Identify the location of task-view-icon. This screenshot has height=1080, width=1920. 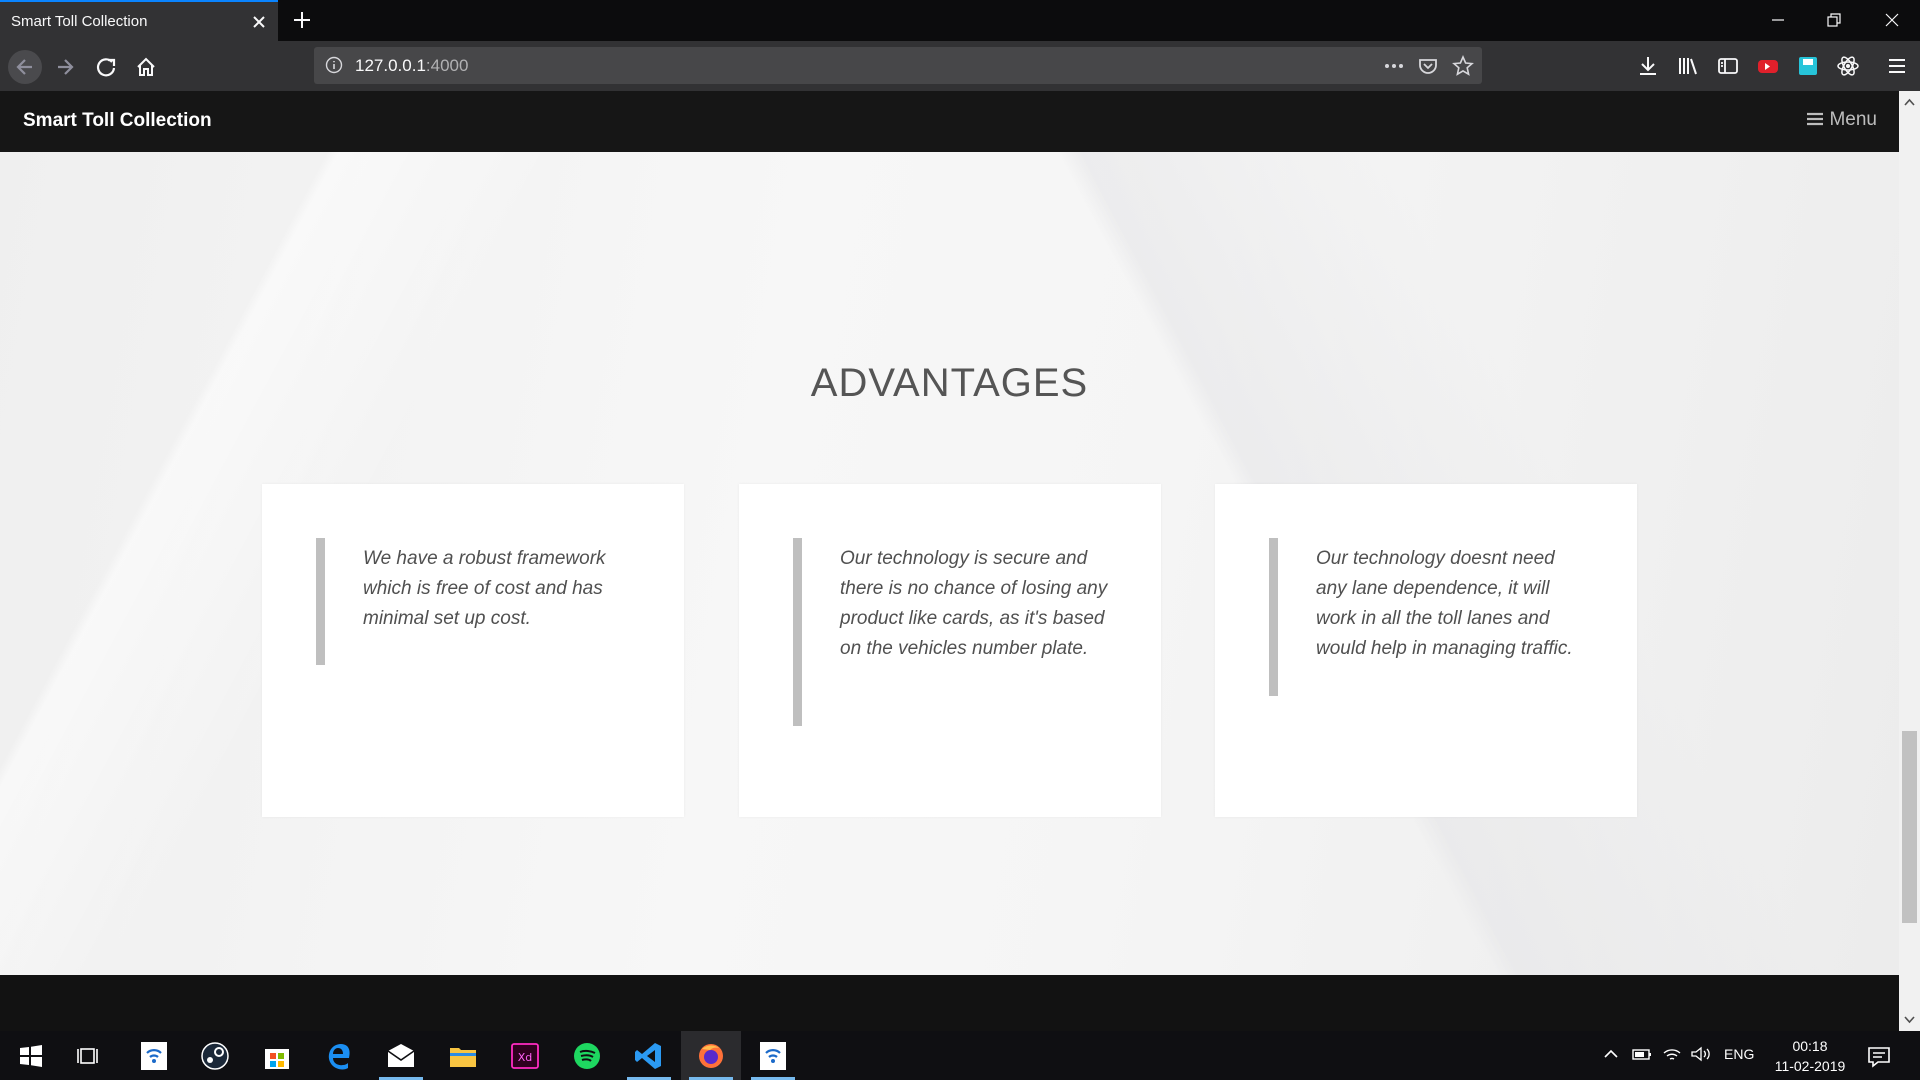
(89, 1056).